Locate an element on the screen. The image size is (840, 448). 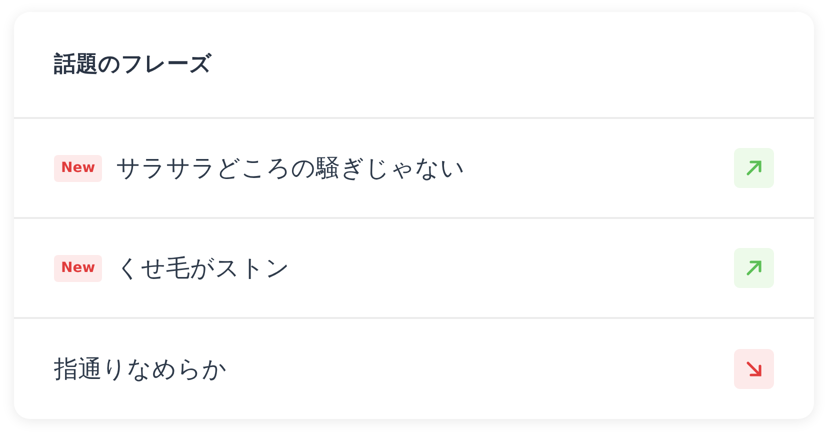
phrase-text: 指通りなめらか is located at coordinates (140, 369).